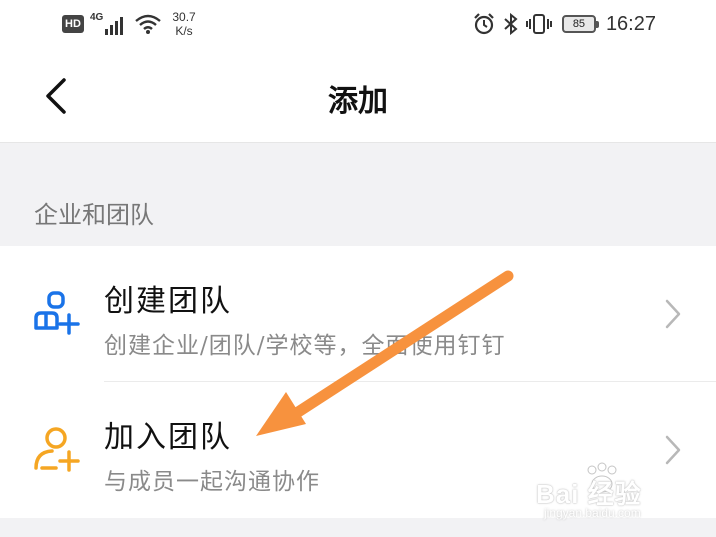 The image size is (716, 537). Describe the element at coordinates (606, 492) in the screenshot. I see `baidu-watermark: Bai 经验 jingyan.baidu.com` at that location.